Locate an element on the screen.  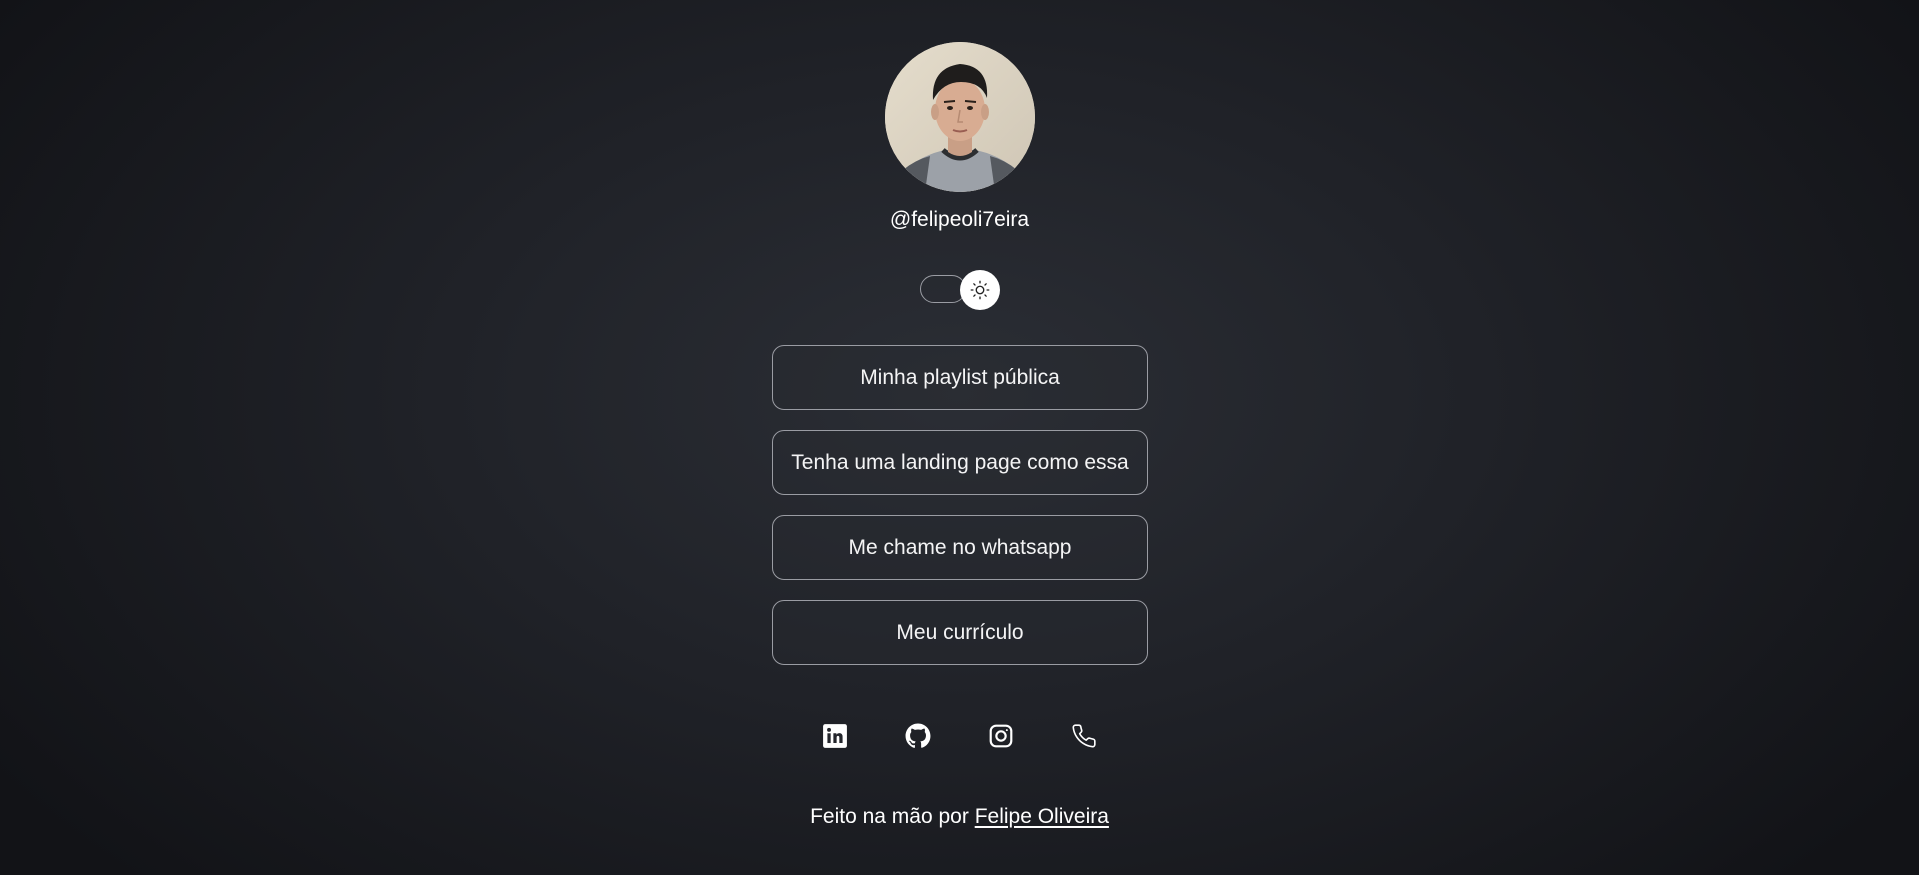
username: @felipeoli7eira is located at coordinates (959, 219).